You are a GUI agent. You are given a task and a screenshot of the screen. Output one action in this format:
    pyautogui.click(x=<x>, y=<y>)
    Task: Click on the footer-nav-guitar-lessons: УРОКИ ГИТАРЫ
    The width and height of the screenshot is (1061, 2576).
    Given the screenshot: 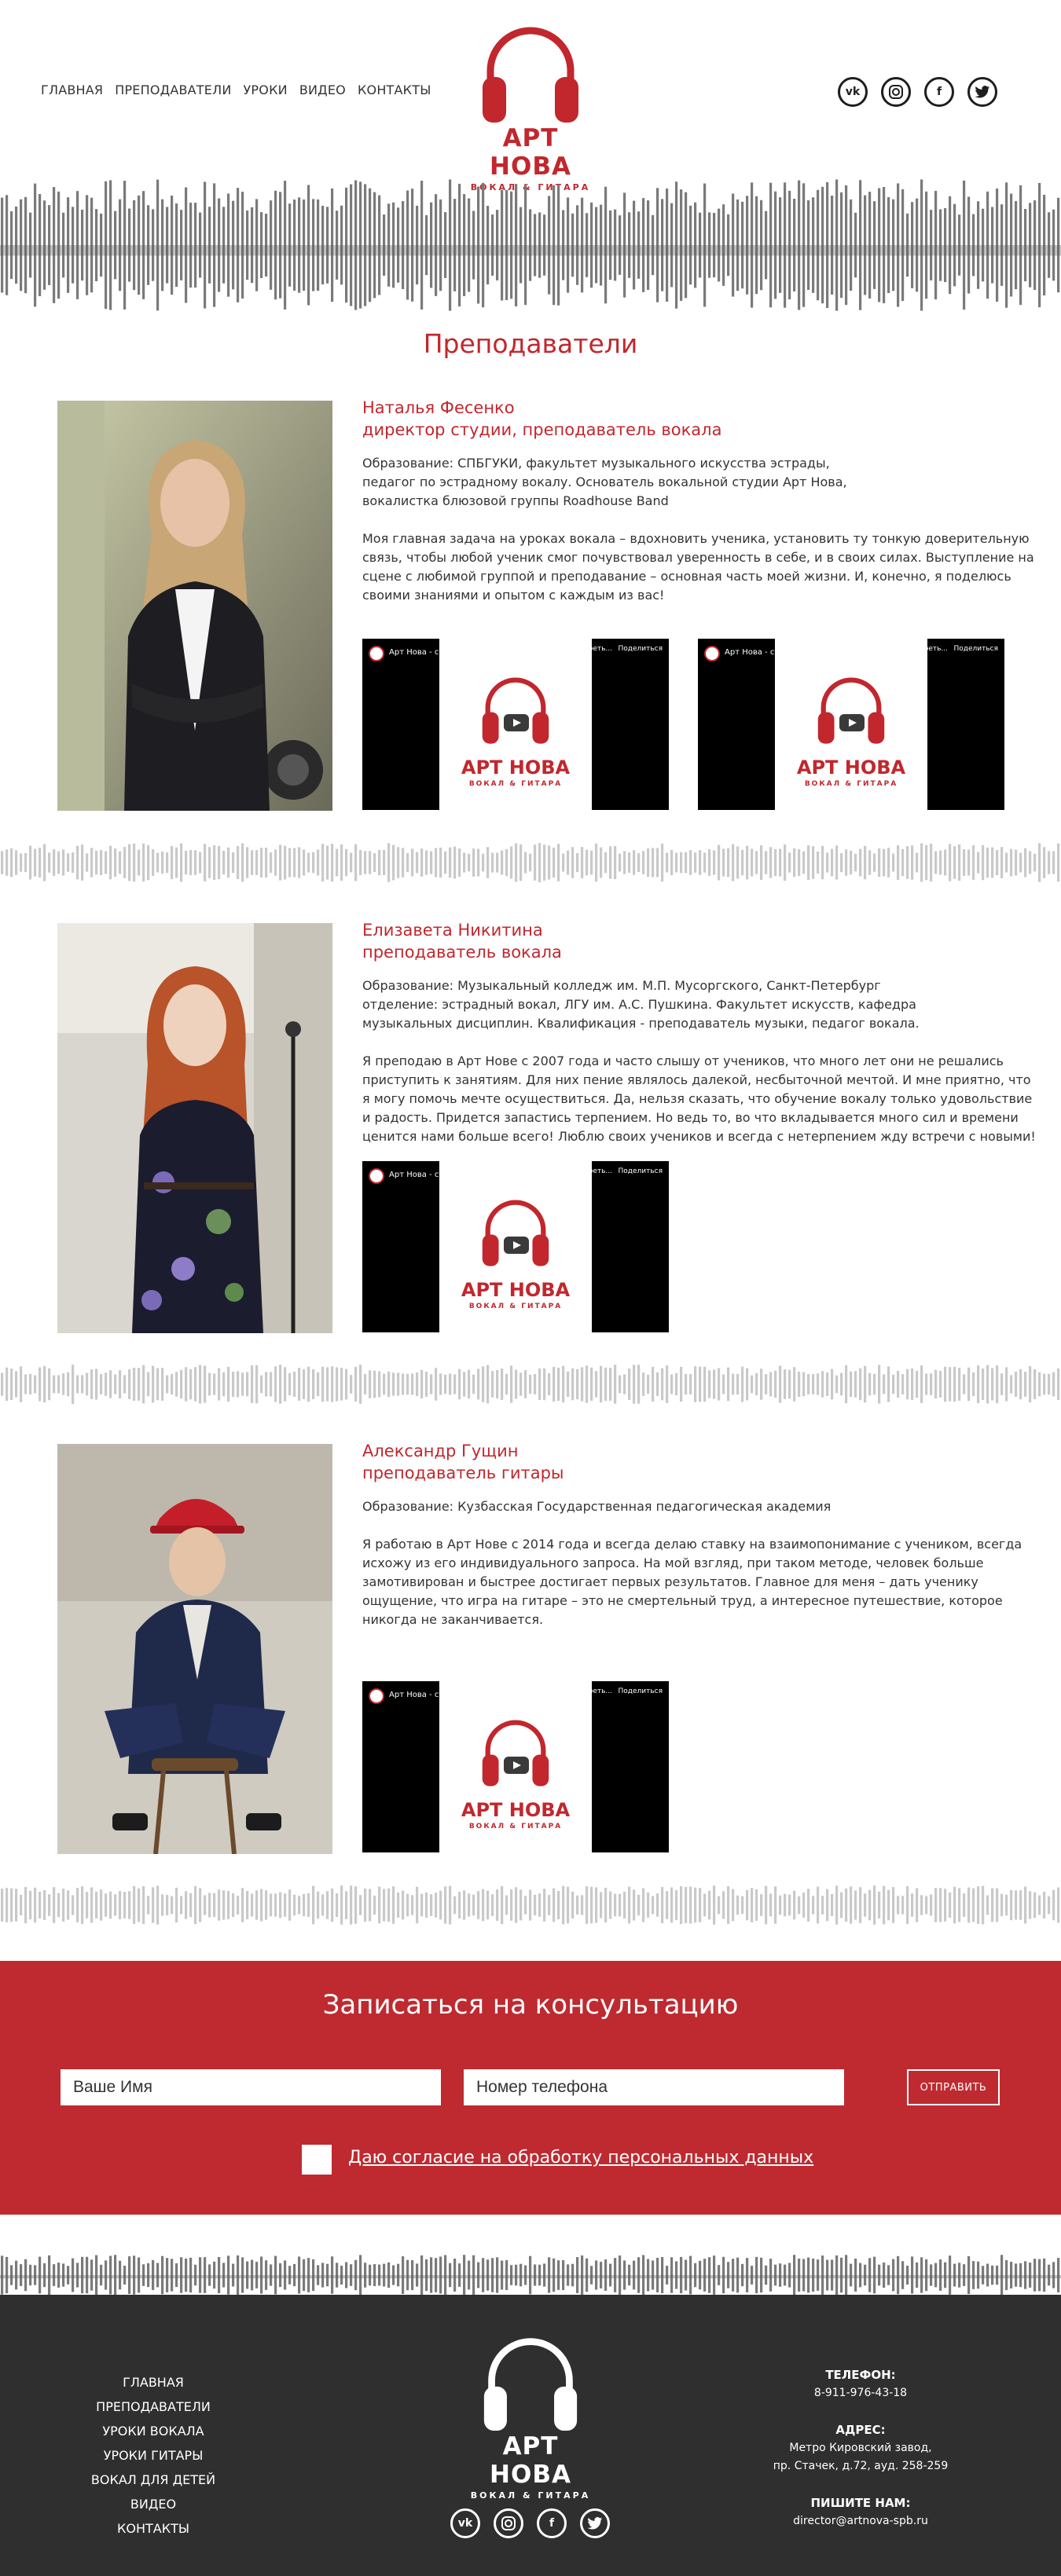 What is the action you would take?
    pyautogui.click(x=153, y=2455)
    